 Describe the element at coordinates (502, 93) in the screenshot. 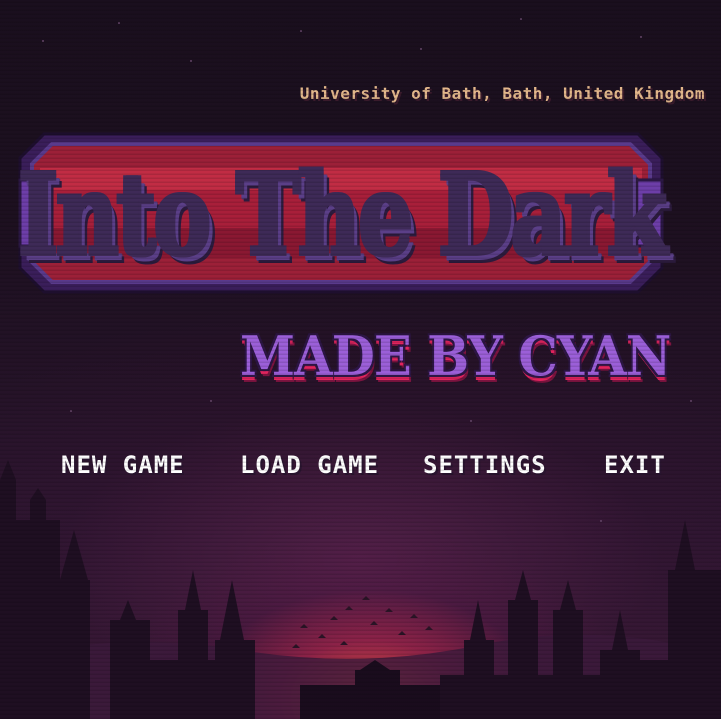

I see `location-label: University of Bath, Bath, United Kingdom` at that location.